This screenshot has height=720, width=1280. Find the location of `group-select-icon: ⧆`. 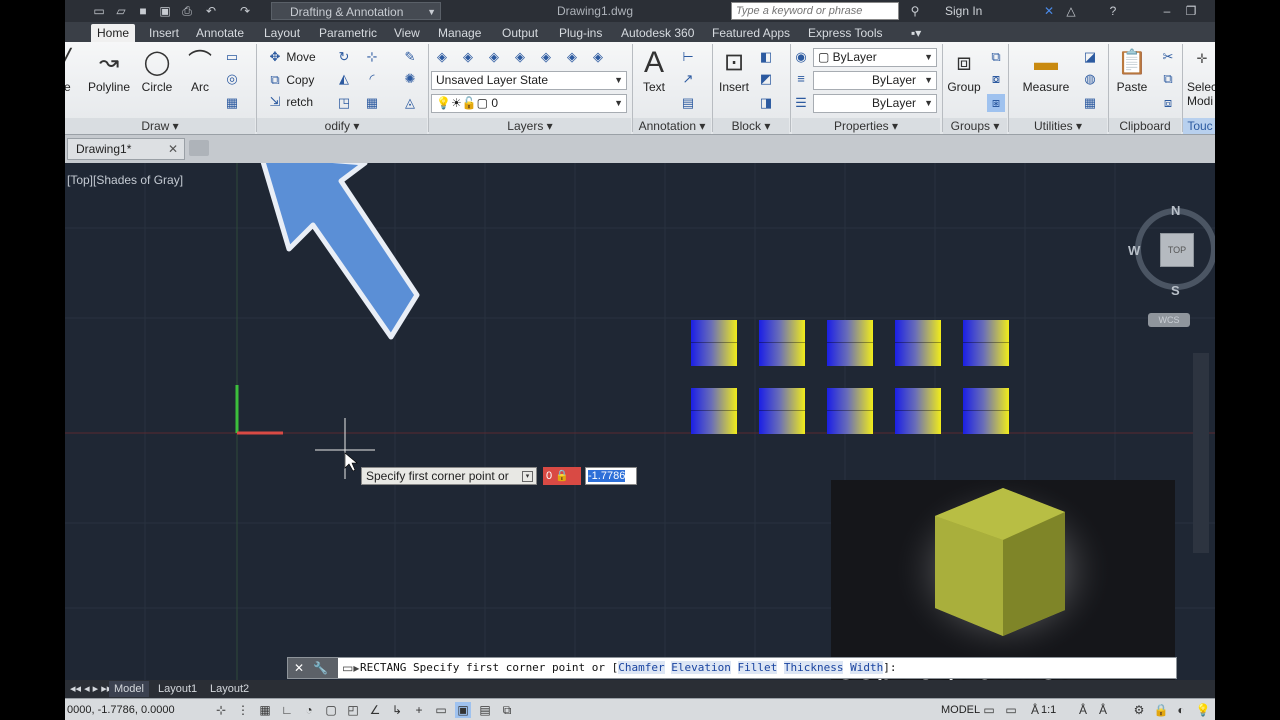

group-select-icon: ⧆ is located at coordinates (996, 103).